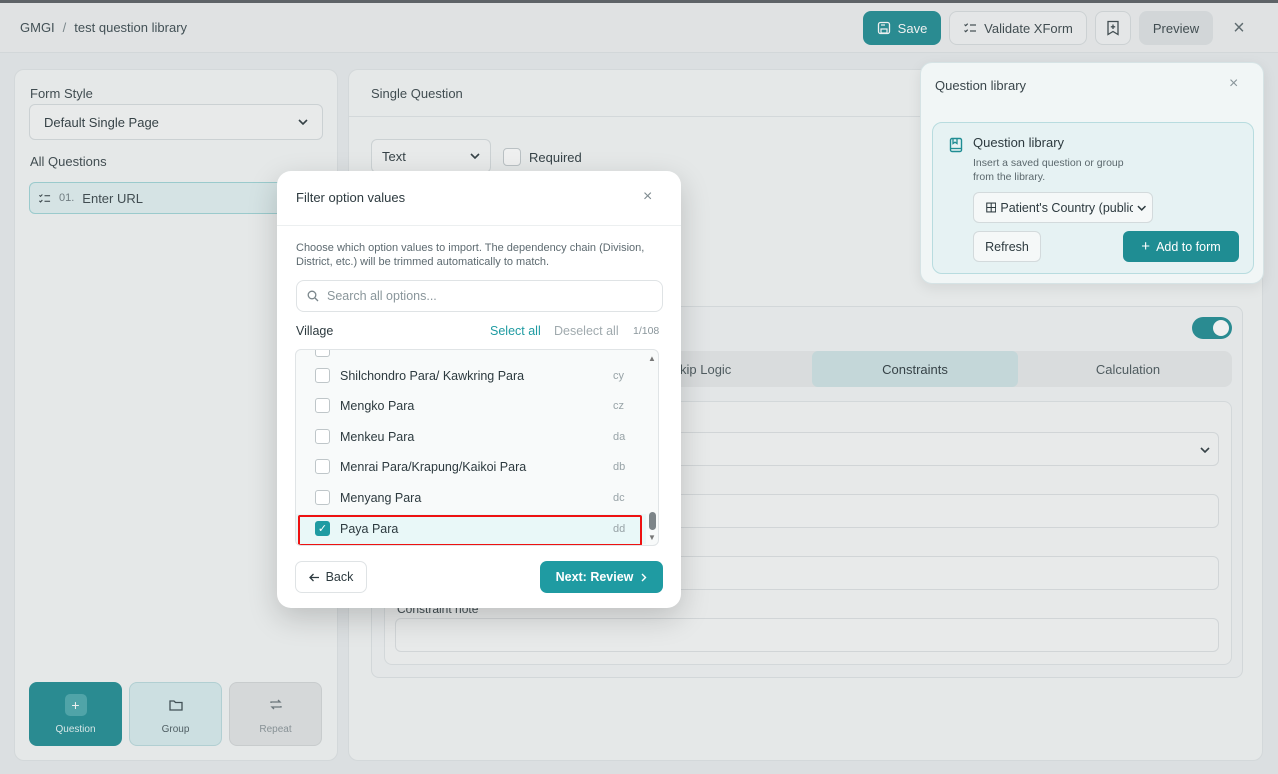 The width and height of the screenshot is (1278, 774). What do you see at coordinates (381, 498) in the screenshot?
I see `option-name: Menyang Para` at bounding box center [381, 498].